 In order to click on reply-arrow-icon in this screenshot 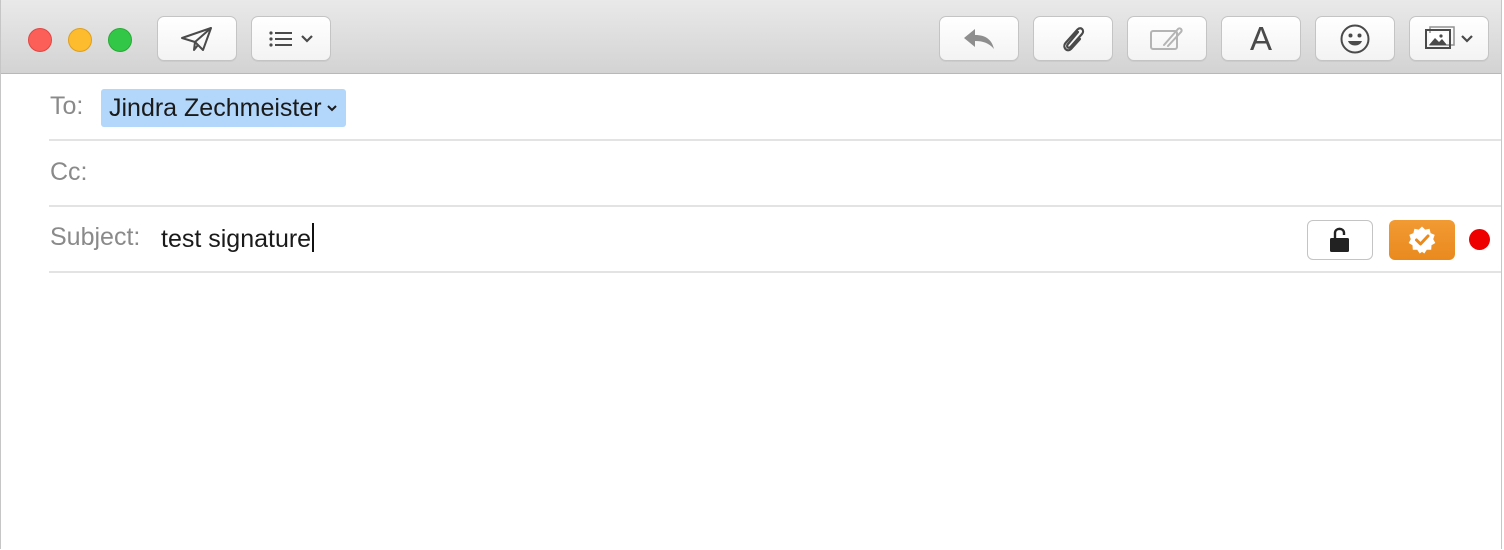, I will do `click(979, 38)`.